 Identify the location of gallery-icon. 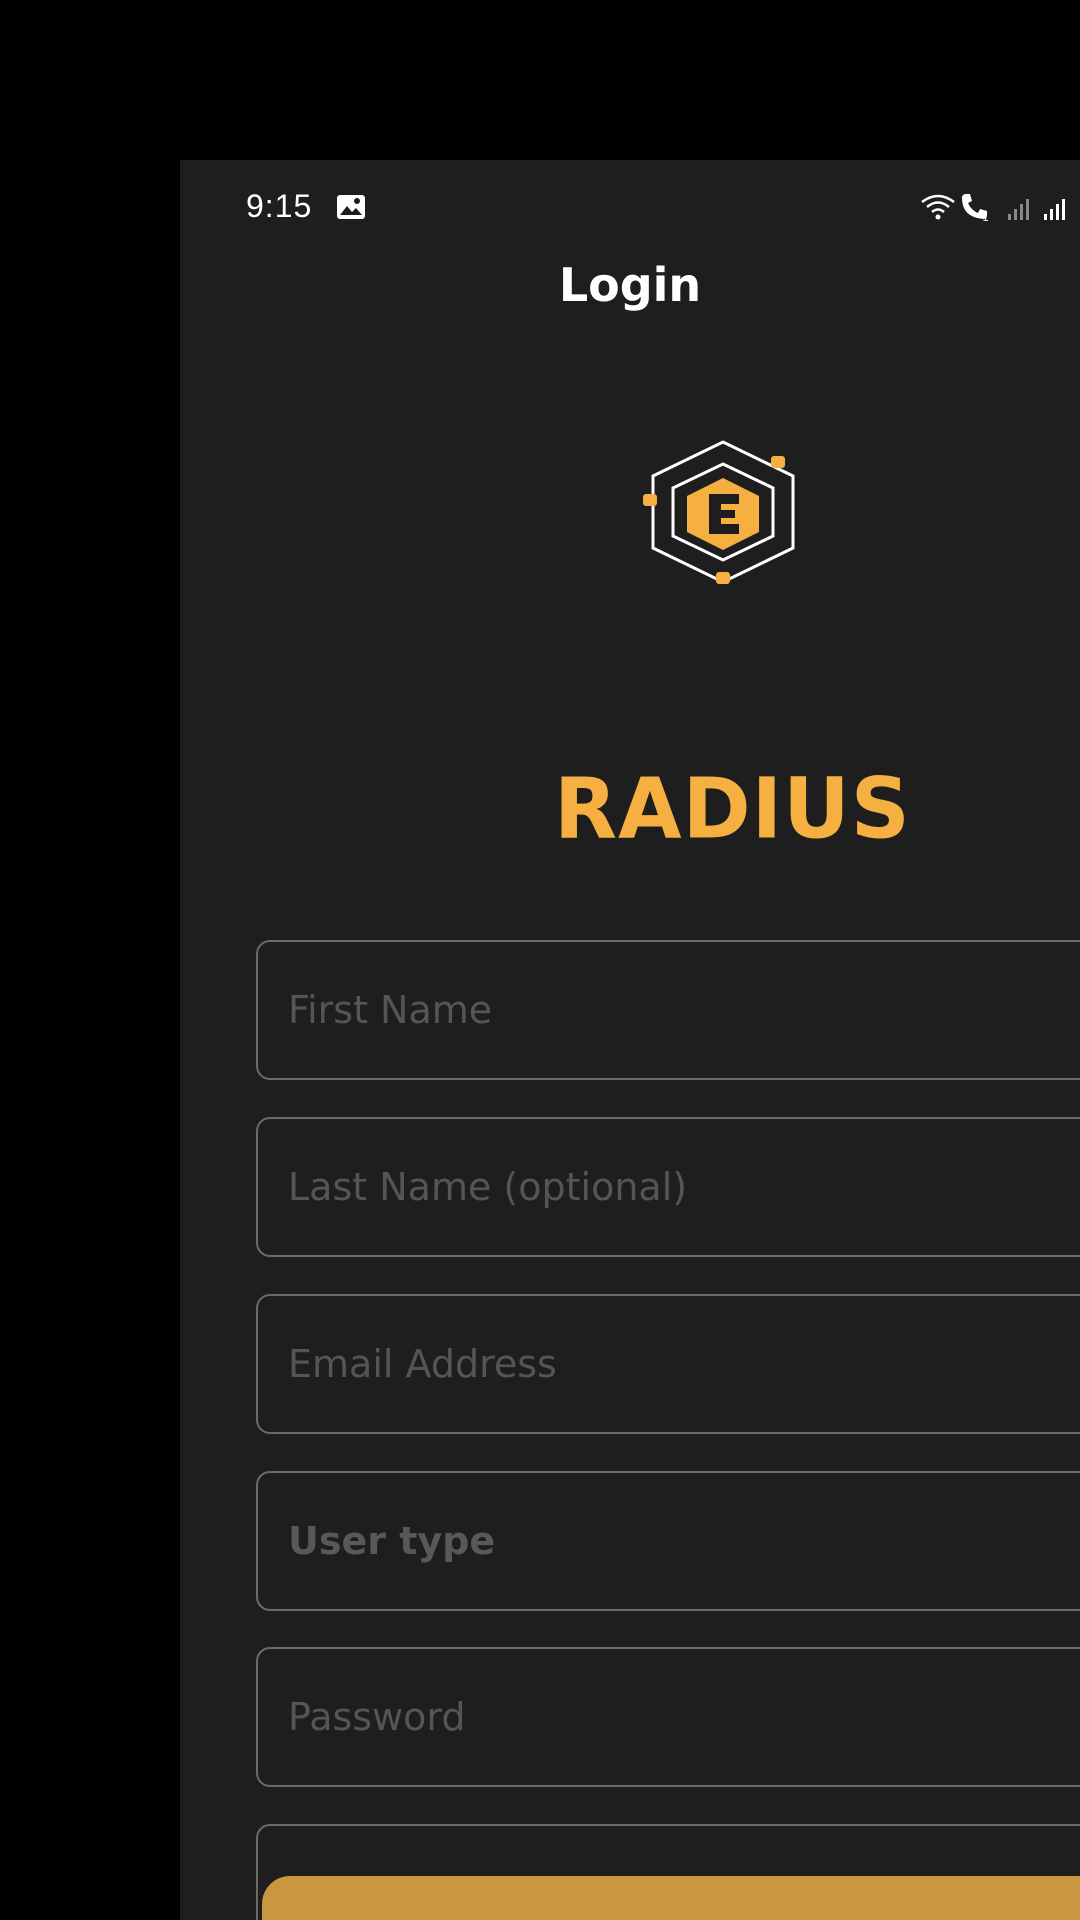
(351, 207).